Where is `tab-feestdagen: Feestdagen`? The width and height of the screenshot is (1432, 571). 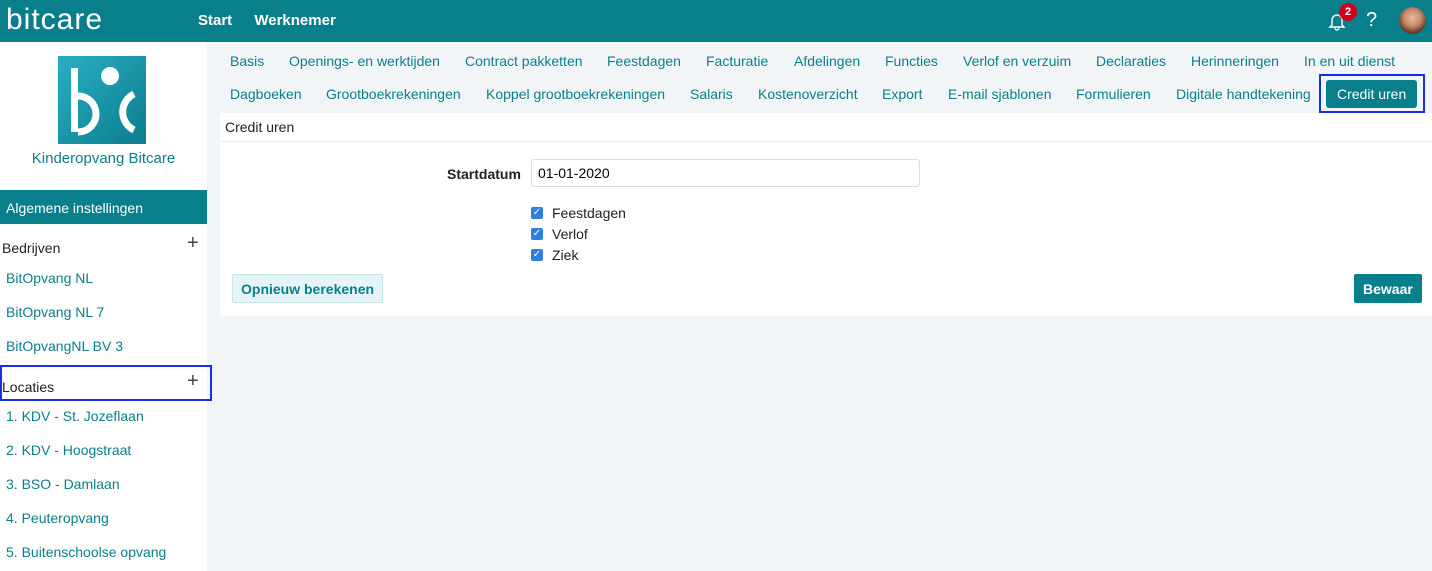 tab-feestdagen: Feestdagen is located at coordinates (644, 61).